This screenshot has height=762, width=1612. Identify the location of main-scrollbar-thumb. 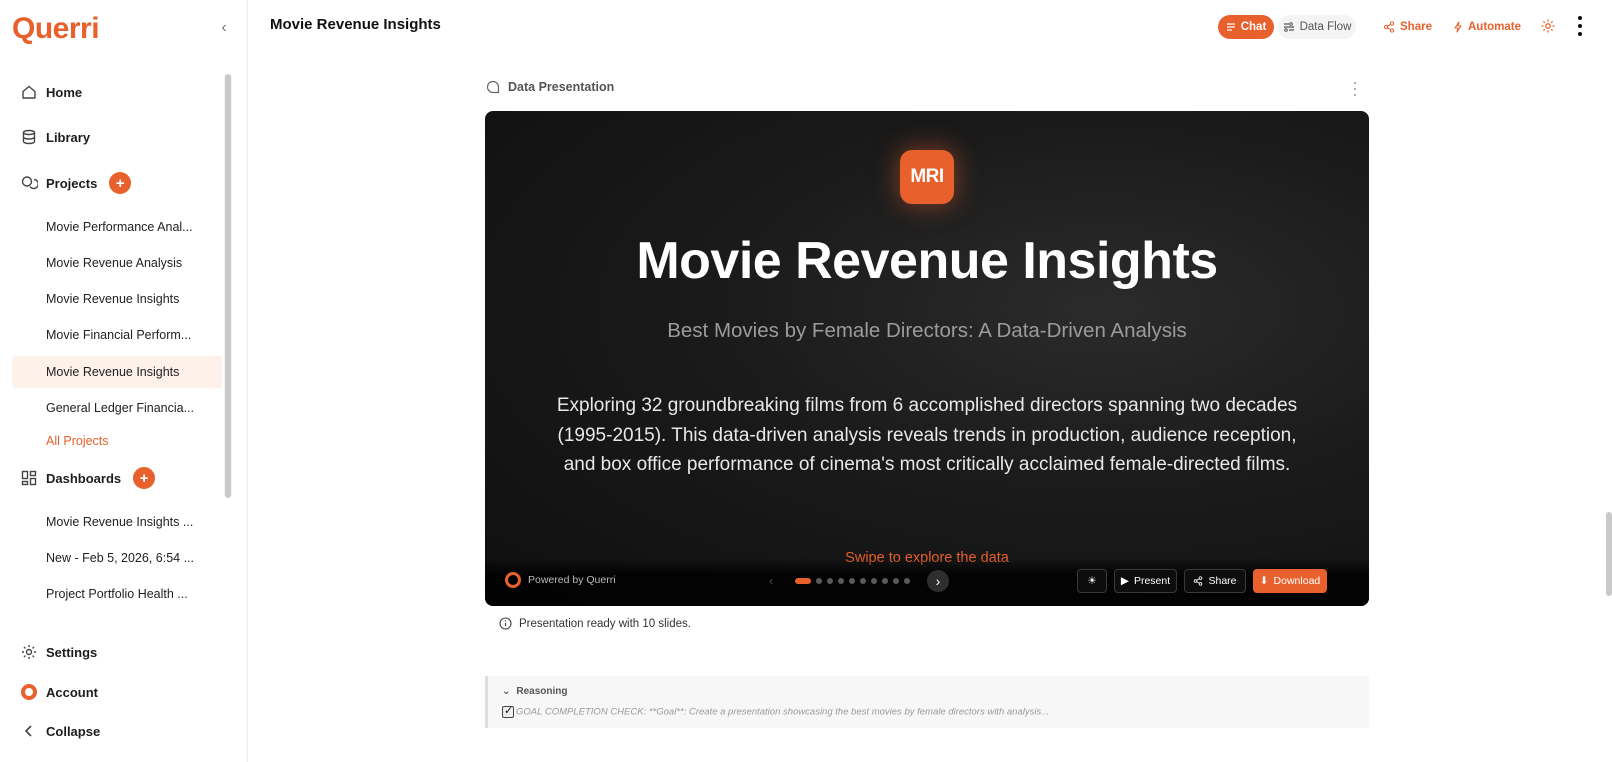
(1609, 554).